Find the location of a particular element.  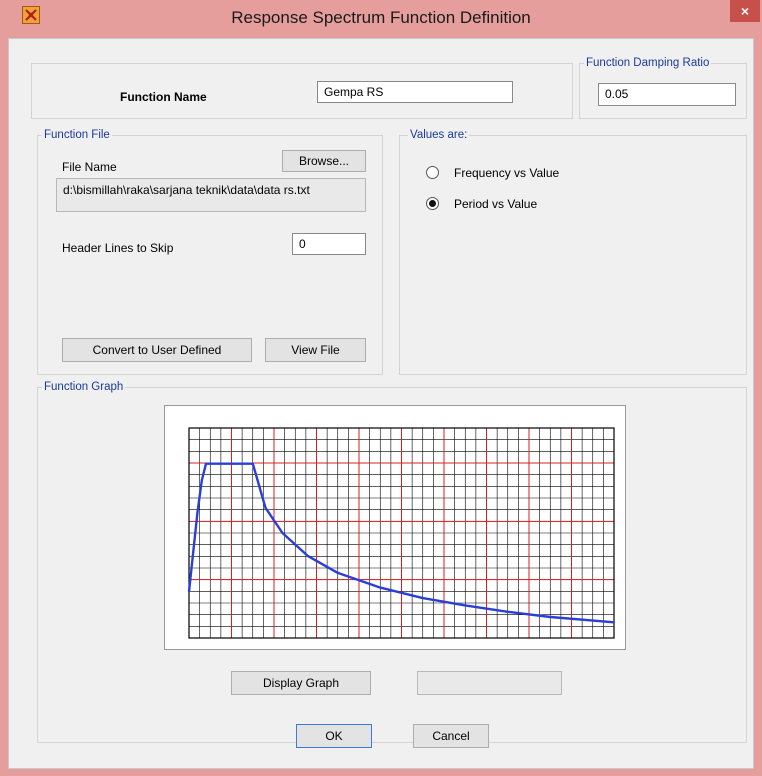

damping-ratio-group: Function Damping Ratio 0.05 is located at coordinates (663, 87).